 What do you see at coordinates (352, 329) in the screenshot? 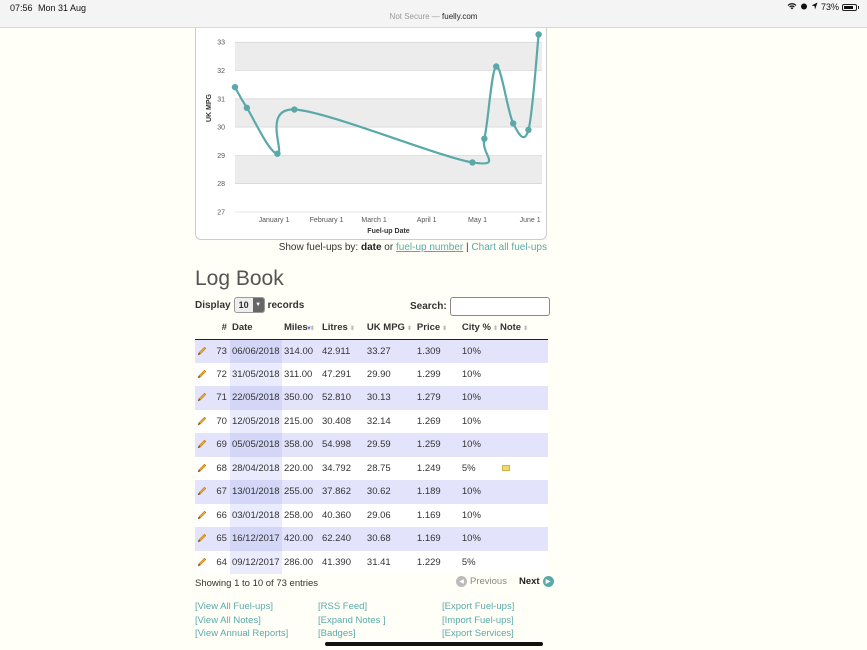
I see `sort-icon: ⬍` at bounding box center [352, 329].